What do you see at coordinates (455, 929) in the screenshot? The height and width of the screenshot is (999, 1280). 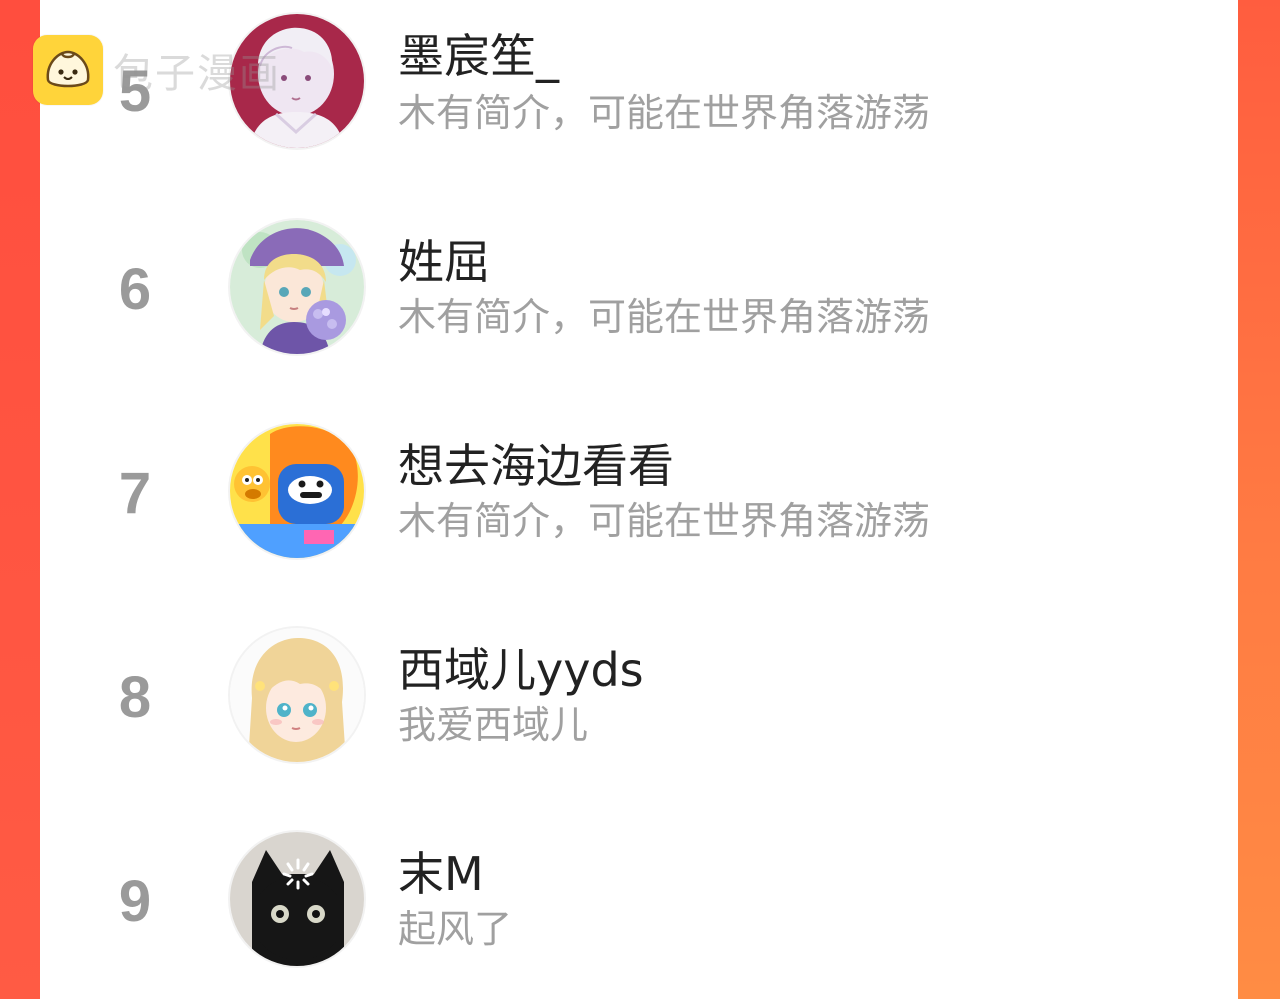 I see `user-bio: 起风了` at bounding box center [455, 929].